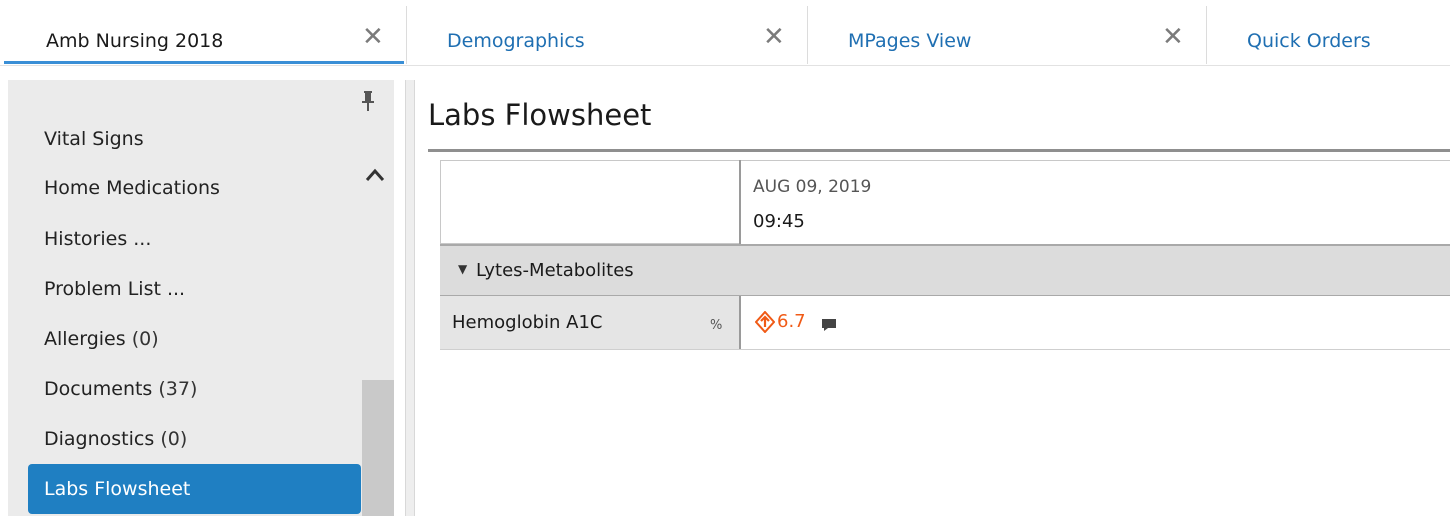 The height and width of the screenshot is (516, 1450). Describe the element at coordinates (410, 298) in the screenshot. I see `pane-splitter` at that location.